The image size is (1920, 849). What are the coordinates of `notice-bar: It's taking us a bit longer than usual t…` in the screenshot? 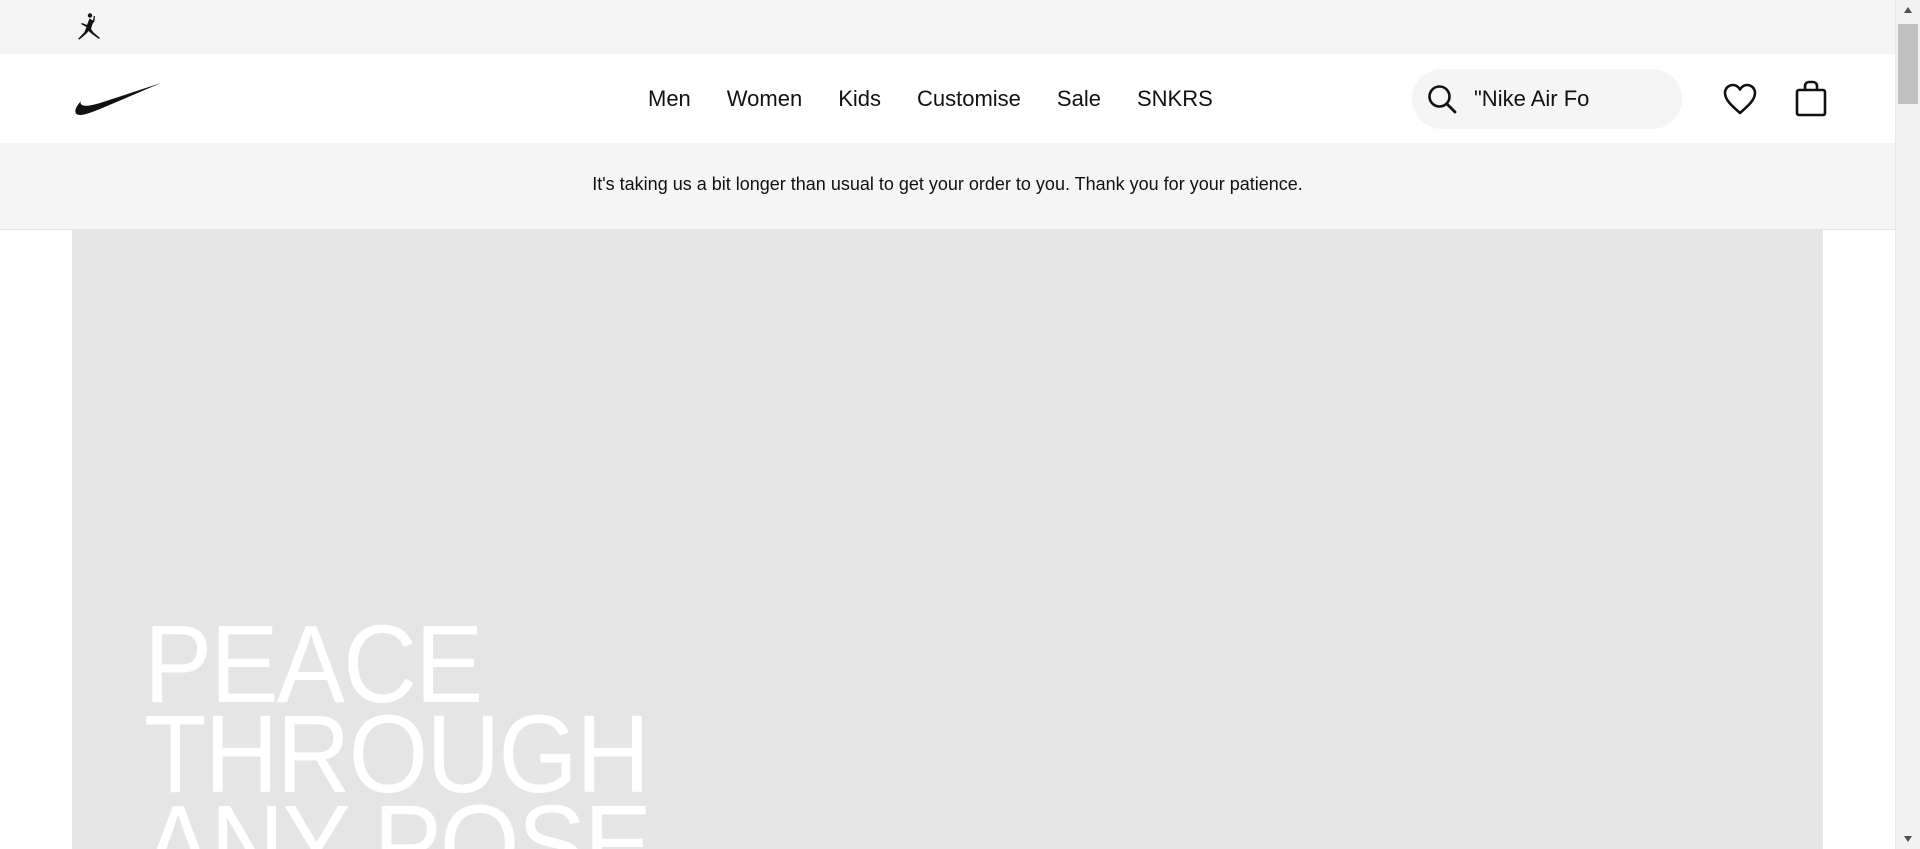 It's located at (947, 186).